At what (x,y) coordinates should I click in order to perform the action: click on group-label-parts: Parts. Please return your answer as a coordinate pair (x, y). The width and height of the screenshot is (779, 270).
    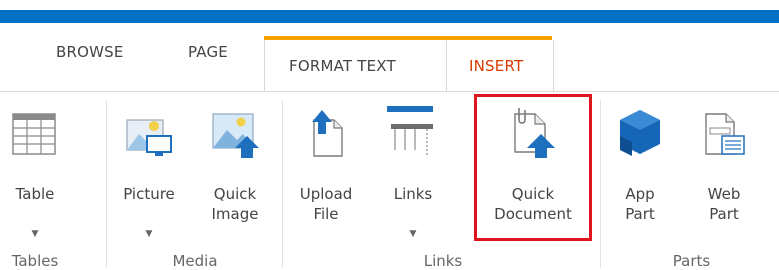
    Looking at the image, I should click on (691, 261).